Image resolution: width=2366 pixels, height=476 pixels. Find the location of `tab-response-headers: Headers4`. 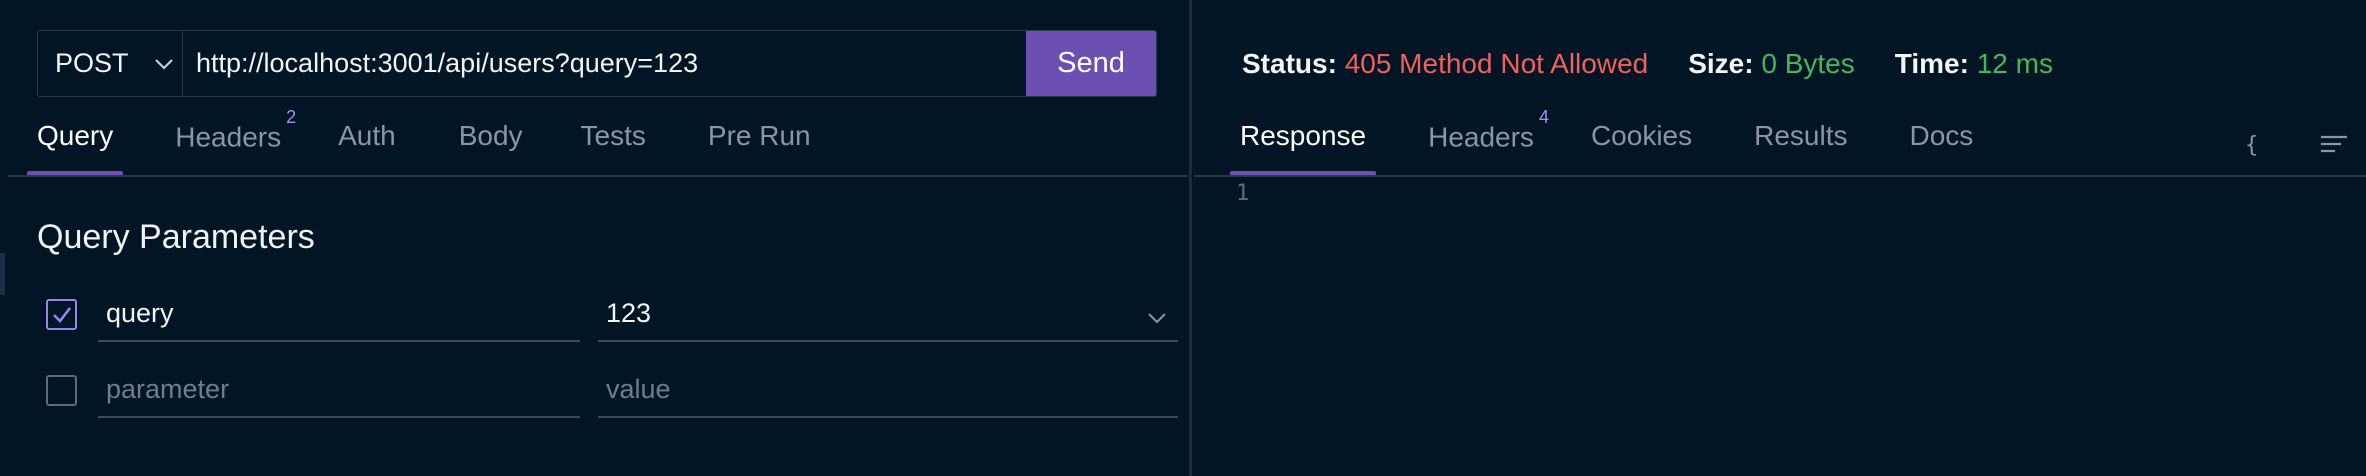

tab-response-headers: Headers4 is located at coordinates (1488, 141).